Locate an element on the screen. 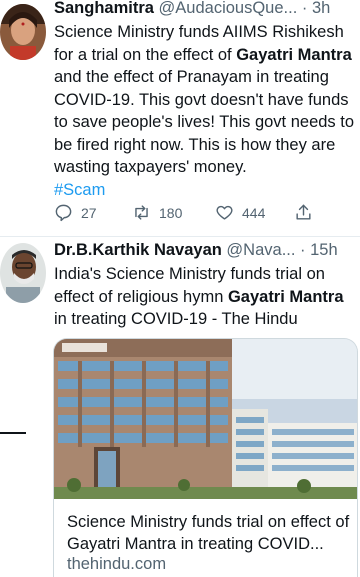 The image size is (360, 577). timestamp: · 15h is located at coordinates (319, 250).